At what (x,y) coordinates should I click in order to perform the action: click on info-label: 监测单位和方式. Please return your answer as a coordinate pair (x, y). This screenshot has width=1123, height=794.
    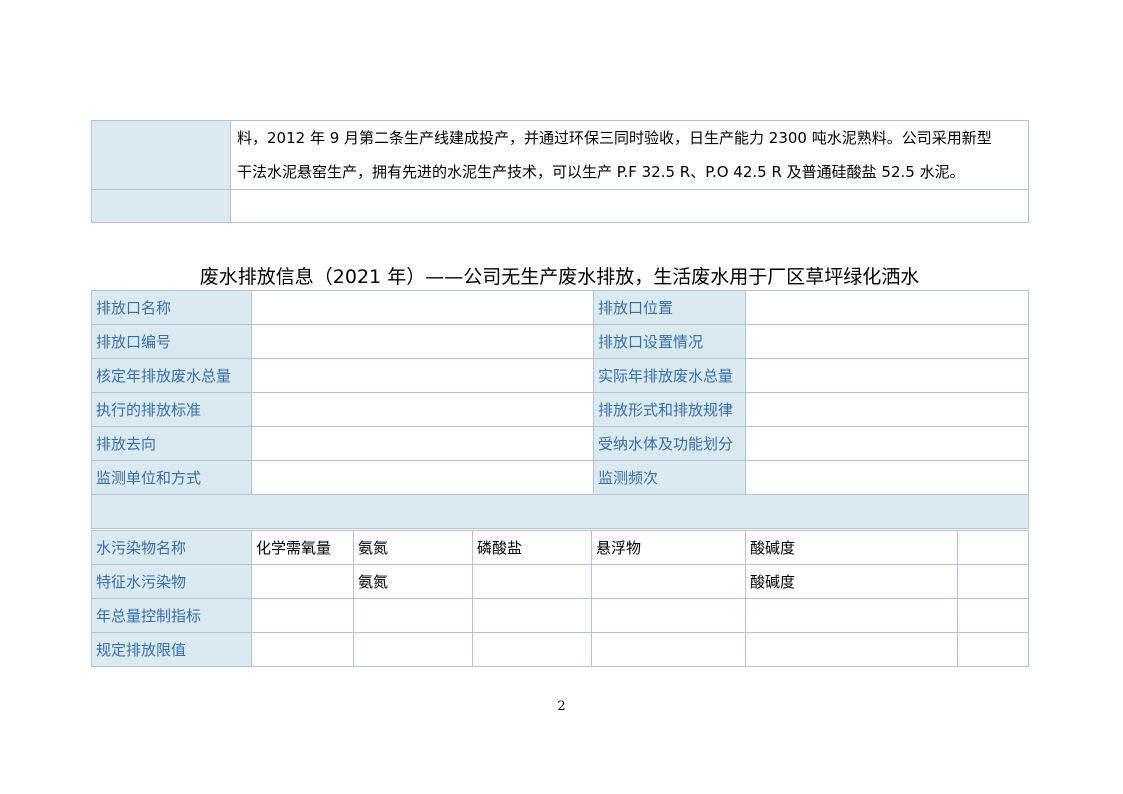
    Looking at the image, I should click on (171, 477).